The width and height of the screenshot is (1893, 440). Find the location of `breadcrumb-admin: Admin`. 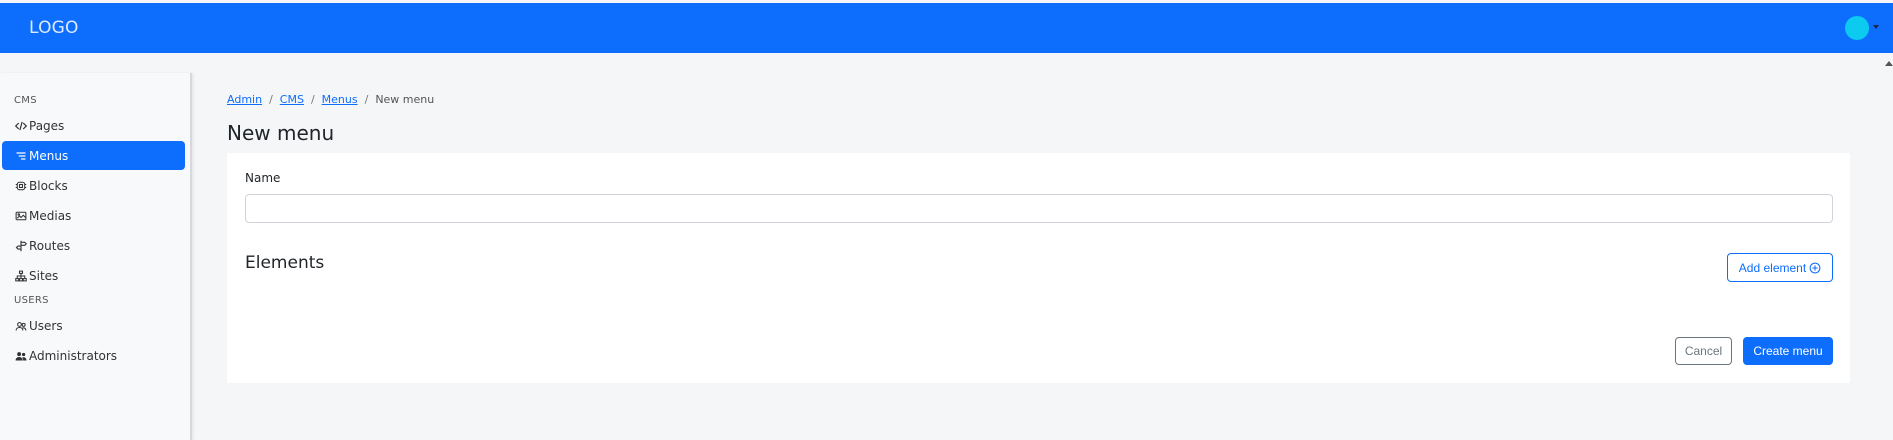

breadcrumb-admin: Admin is located at coordinates (244, 99).